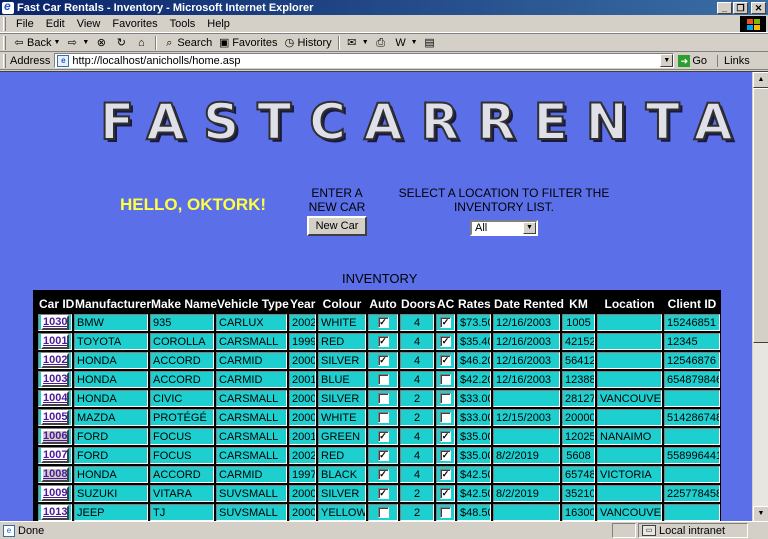 The width and height of the screenshot is (768, 539). What do you see at coordinates (474, 341) in the screenshot?
I see `rate-cell: $35.40` at bounding box center [474, 341].